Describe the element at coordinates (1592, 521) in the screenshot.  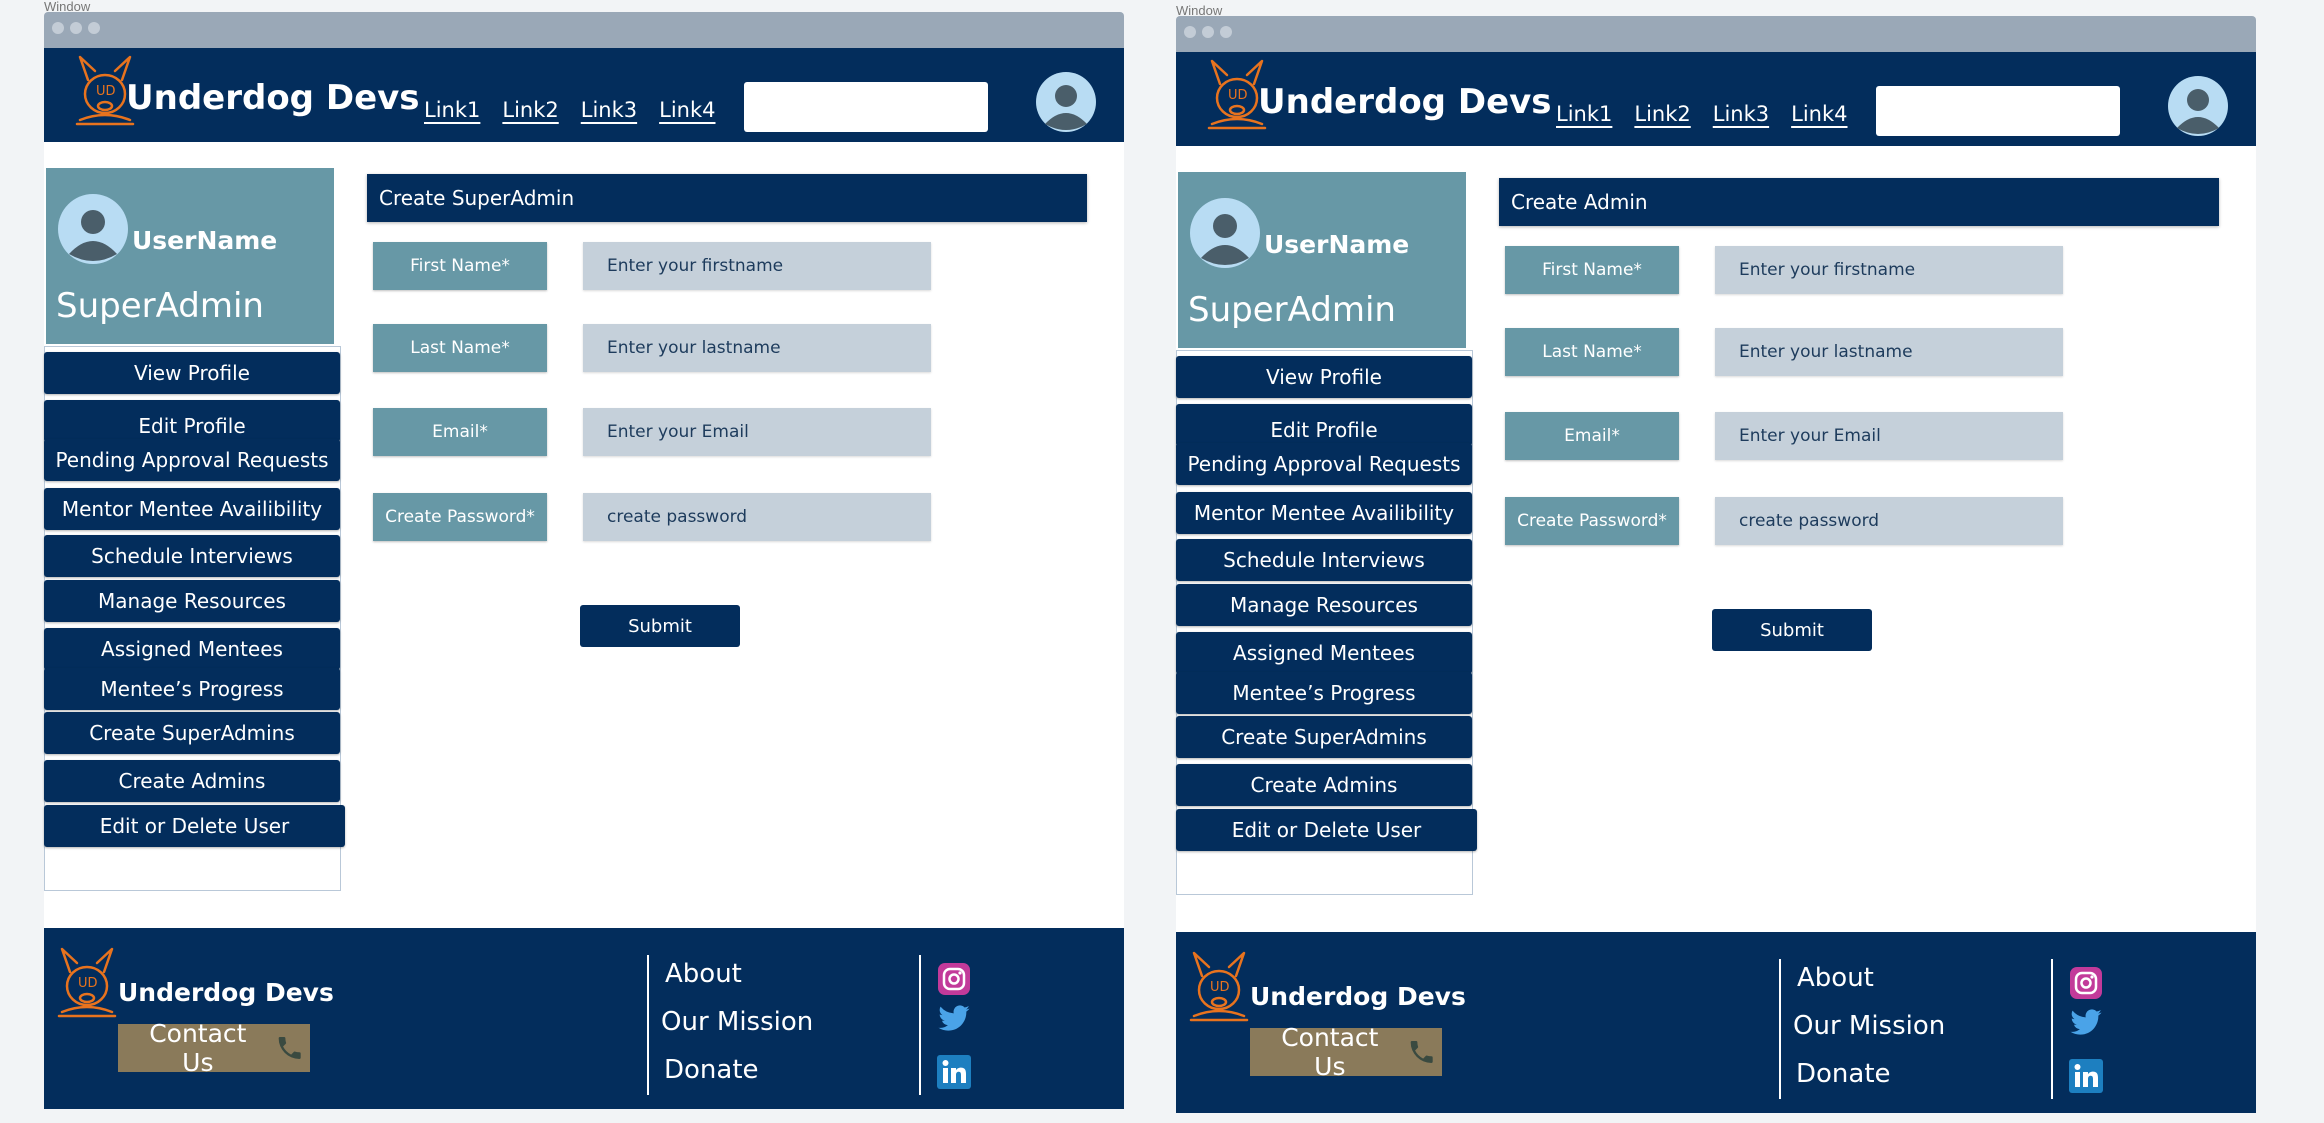
I see `password-label: Create Password*` at that location.